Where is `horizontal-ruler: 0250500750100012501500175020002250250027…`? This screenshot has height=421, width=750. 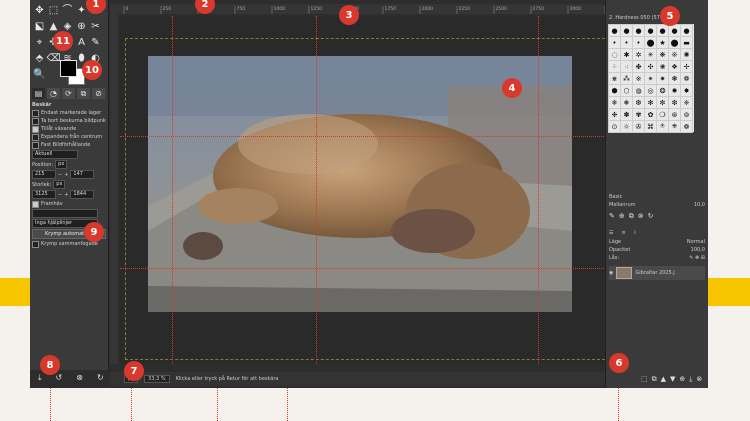
horizontal-ruler: 0250500750100012501500175020002250250027… is located at coordinates (370, 9).